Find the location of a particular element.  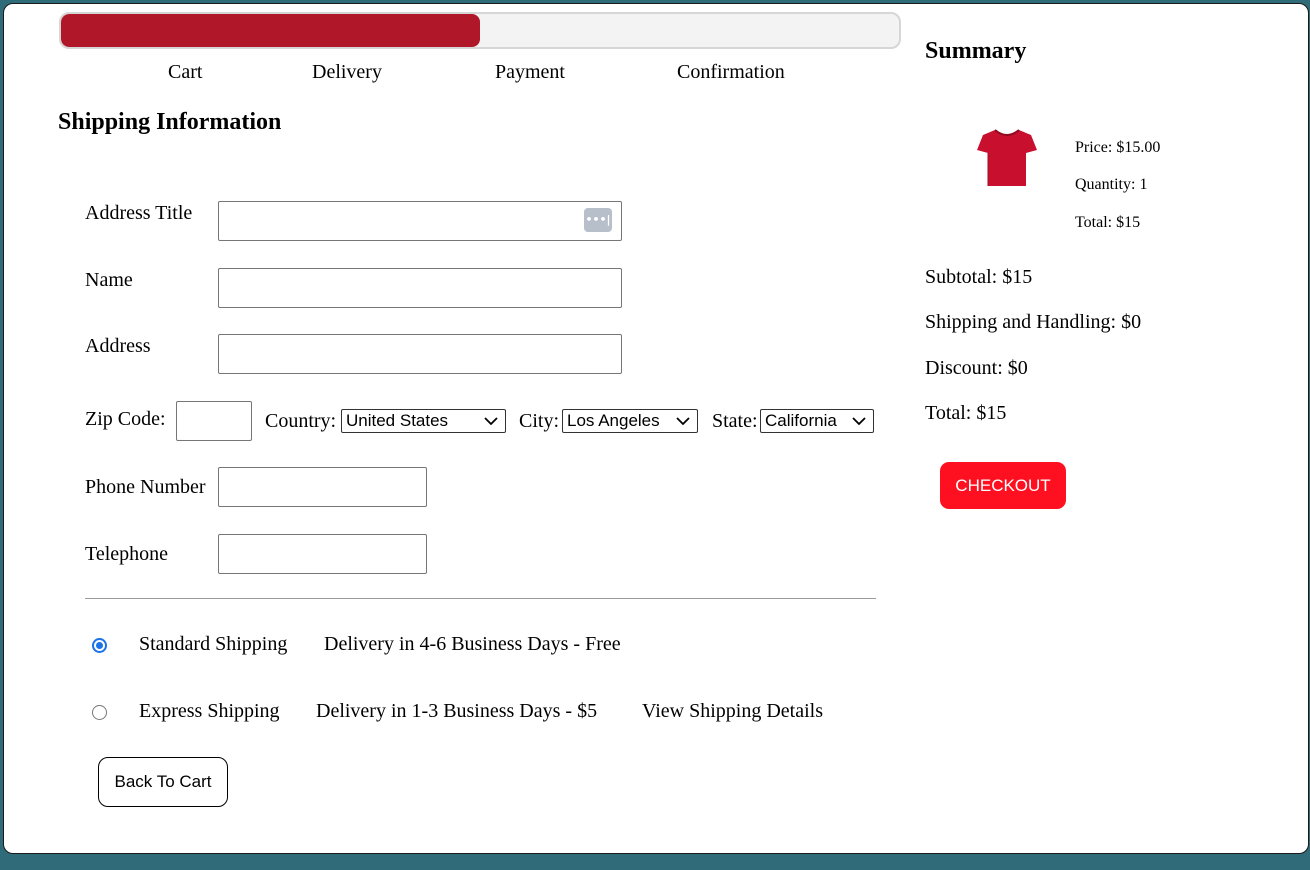

country-selected: United States is located at coordinates (397, 420).